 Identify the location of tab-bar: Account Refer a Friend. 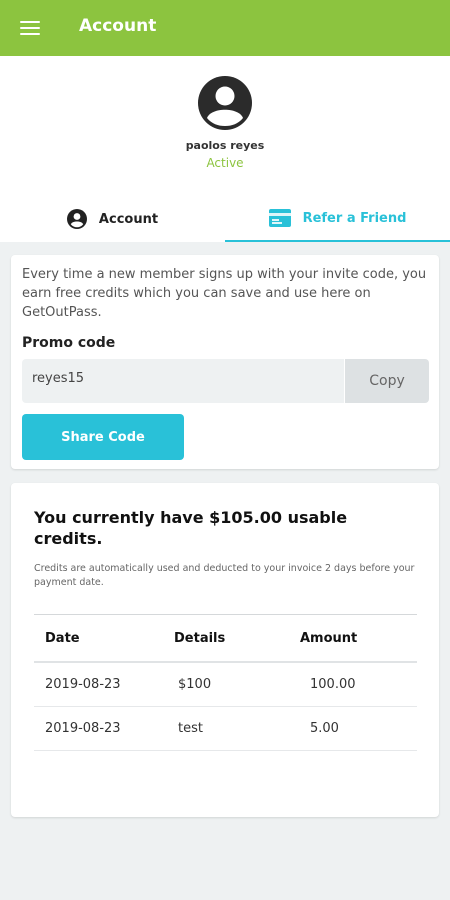
(225, 219).